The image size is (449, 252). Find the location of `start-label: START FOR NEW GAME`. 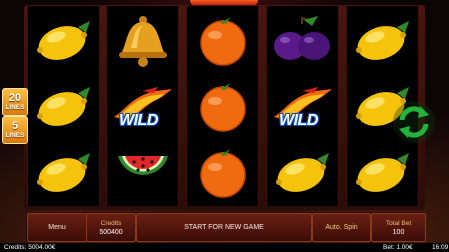

start-label: START FOR NEW GAME is located at coordinates (224, 227).